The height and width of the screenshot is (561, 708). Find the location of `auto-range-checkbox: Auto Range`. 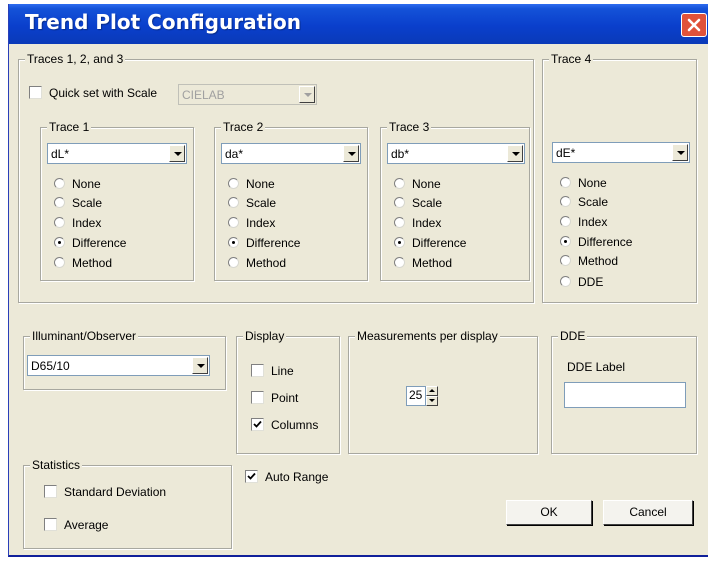

auto-range-checkbox: Auto Range is located at coordinates (290, 477).